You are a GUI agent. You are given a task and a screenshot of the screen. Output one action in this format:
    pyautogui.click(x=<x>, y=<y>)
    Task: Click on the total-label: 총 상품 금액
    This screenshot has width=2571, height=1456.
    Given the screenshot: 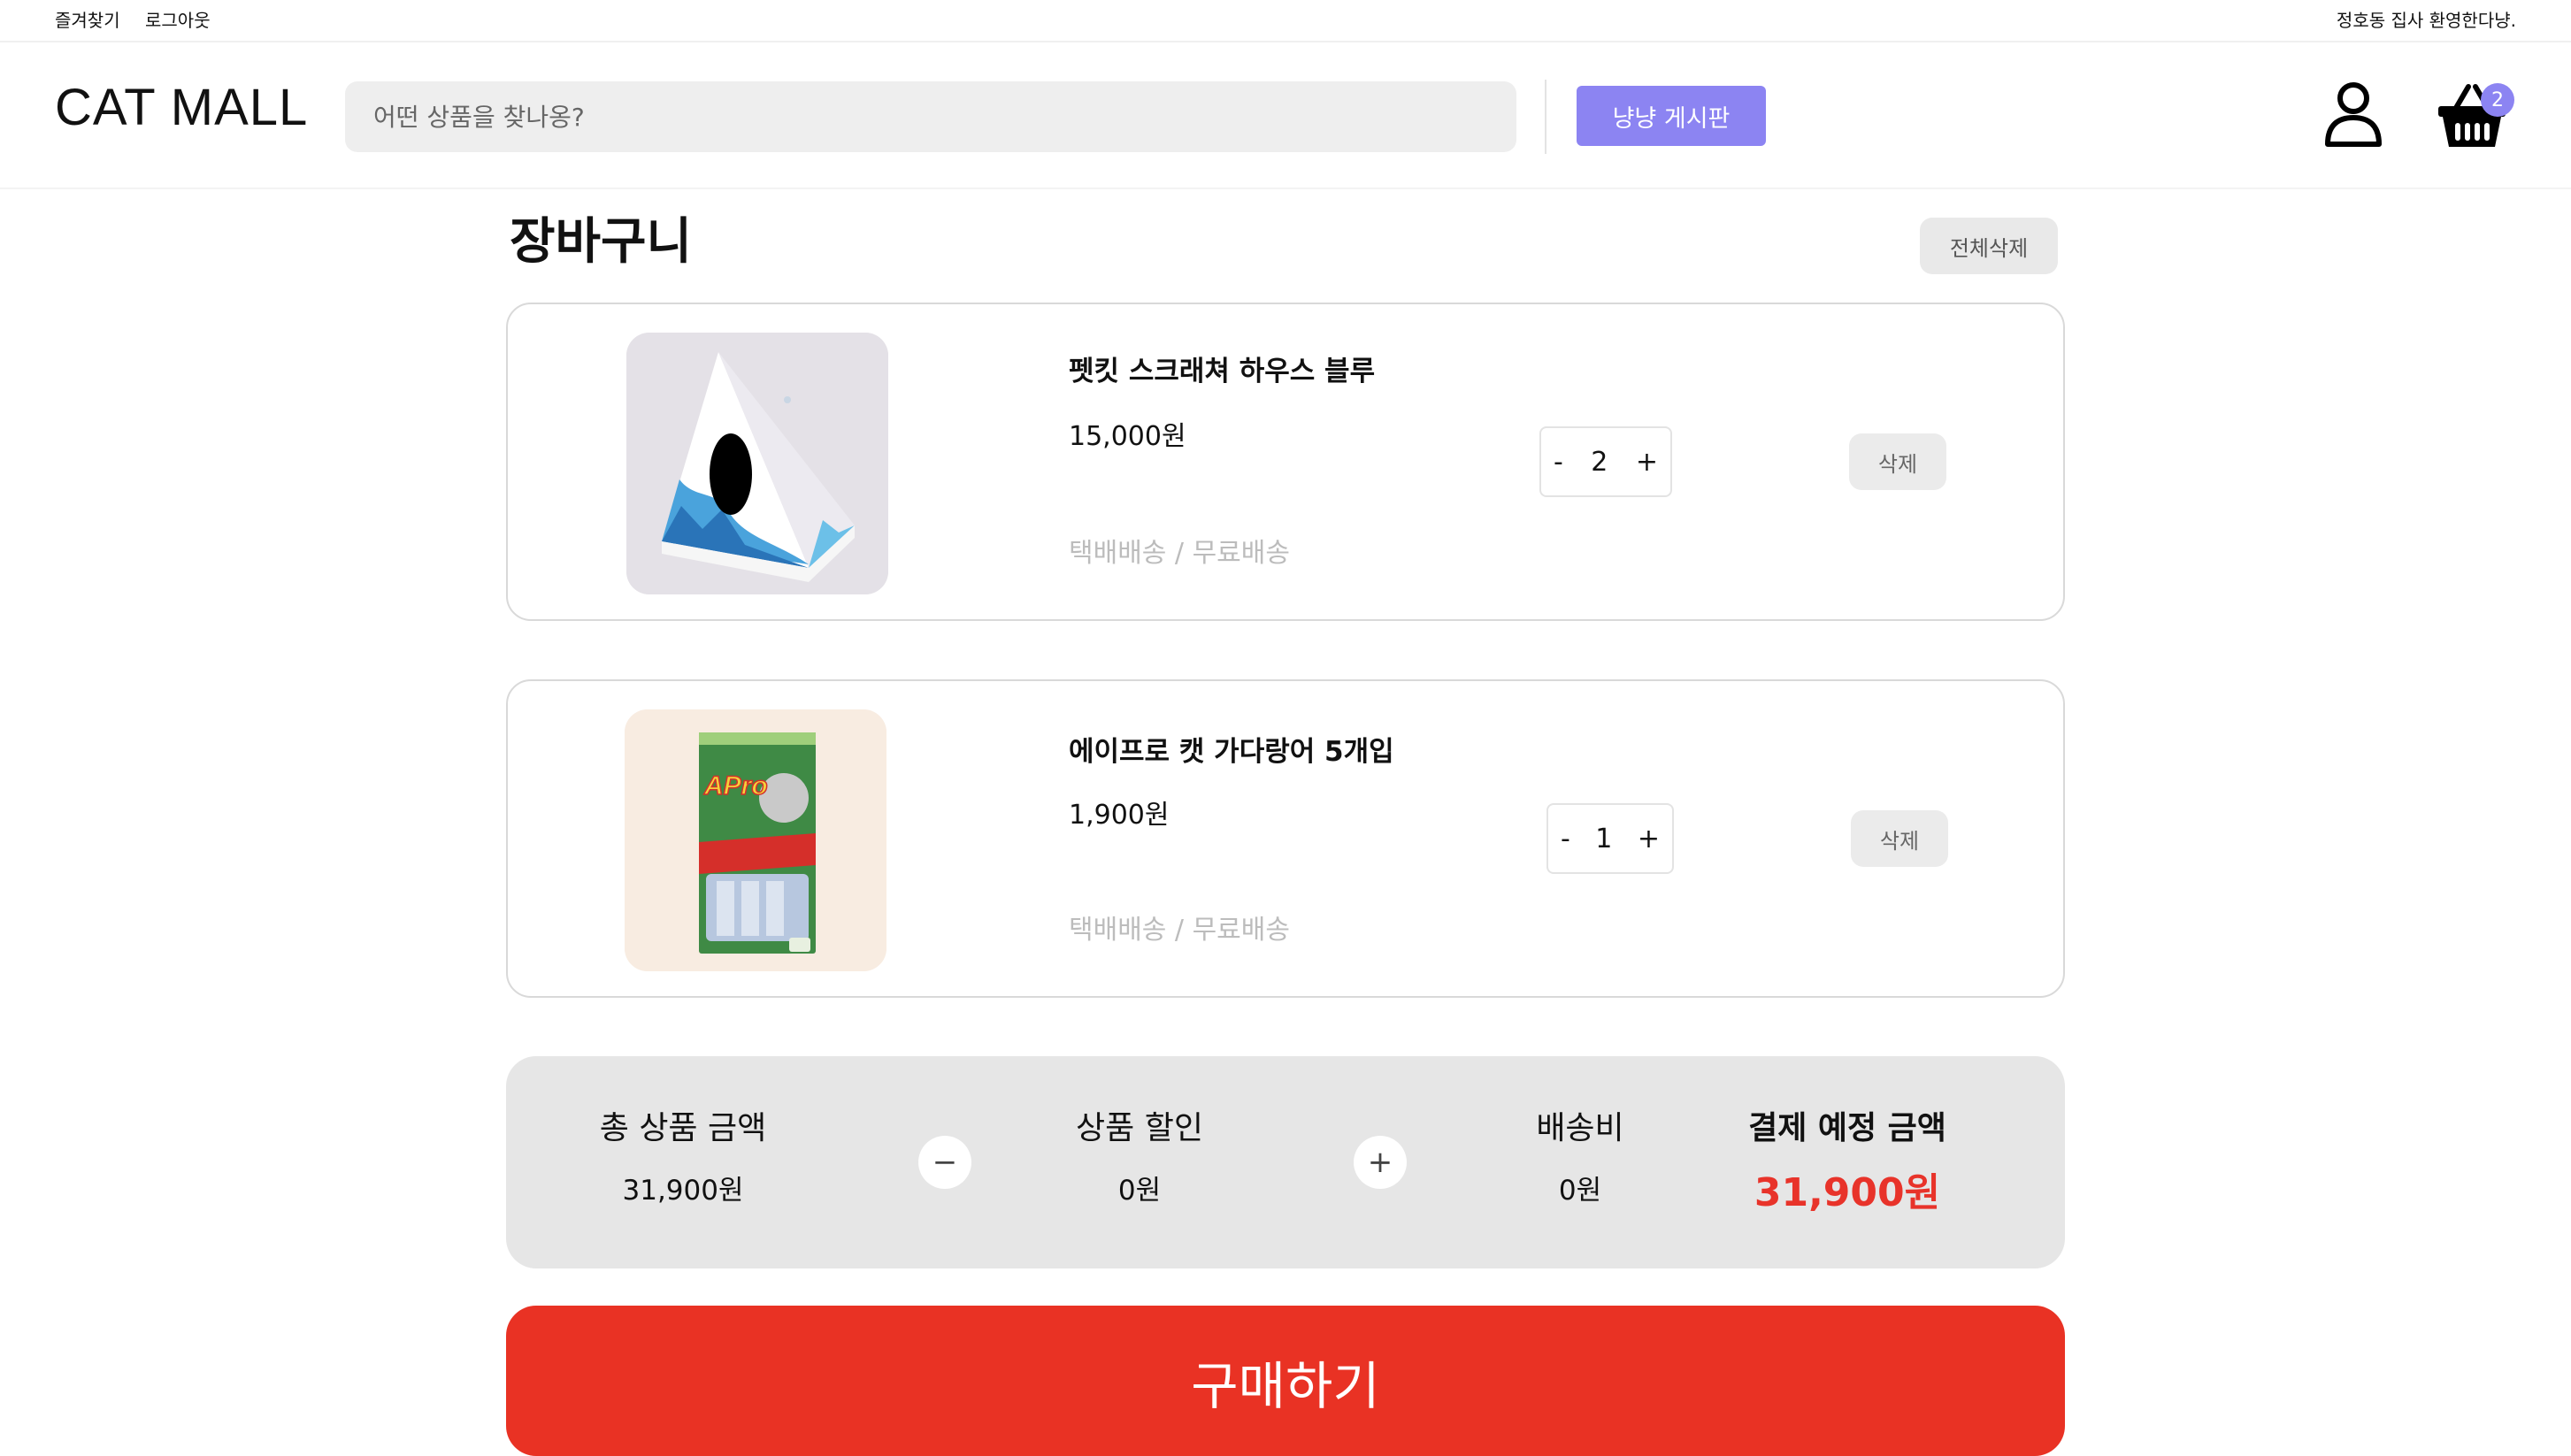 What is the action you would take?
    pyautogui.click(x=683, y=1128)
    